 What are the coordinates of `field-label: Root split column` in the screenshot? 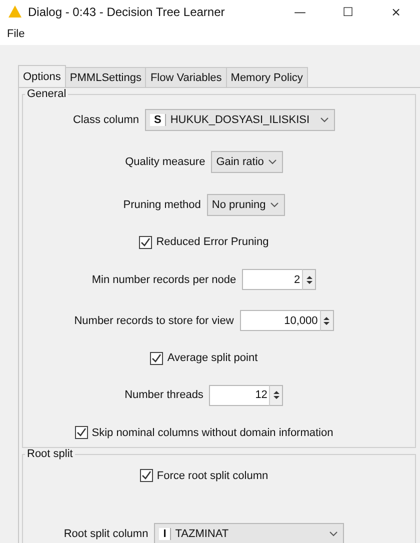 It's located at (106, 534).